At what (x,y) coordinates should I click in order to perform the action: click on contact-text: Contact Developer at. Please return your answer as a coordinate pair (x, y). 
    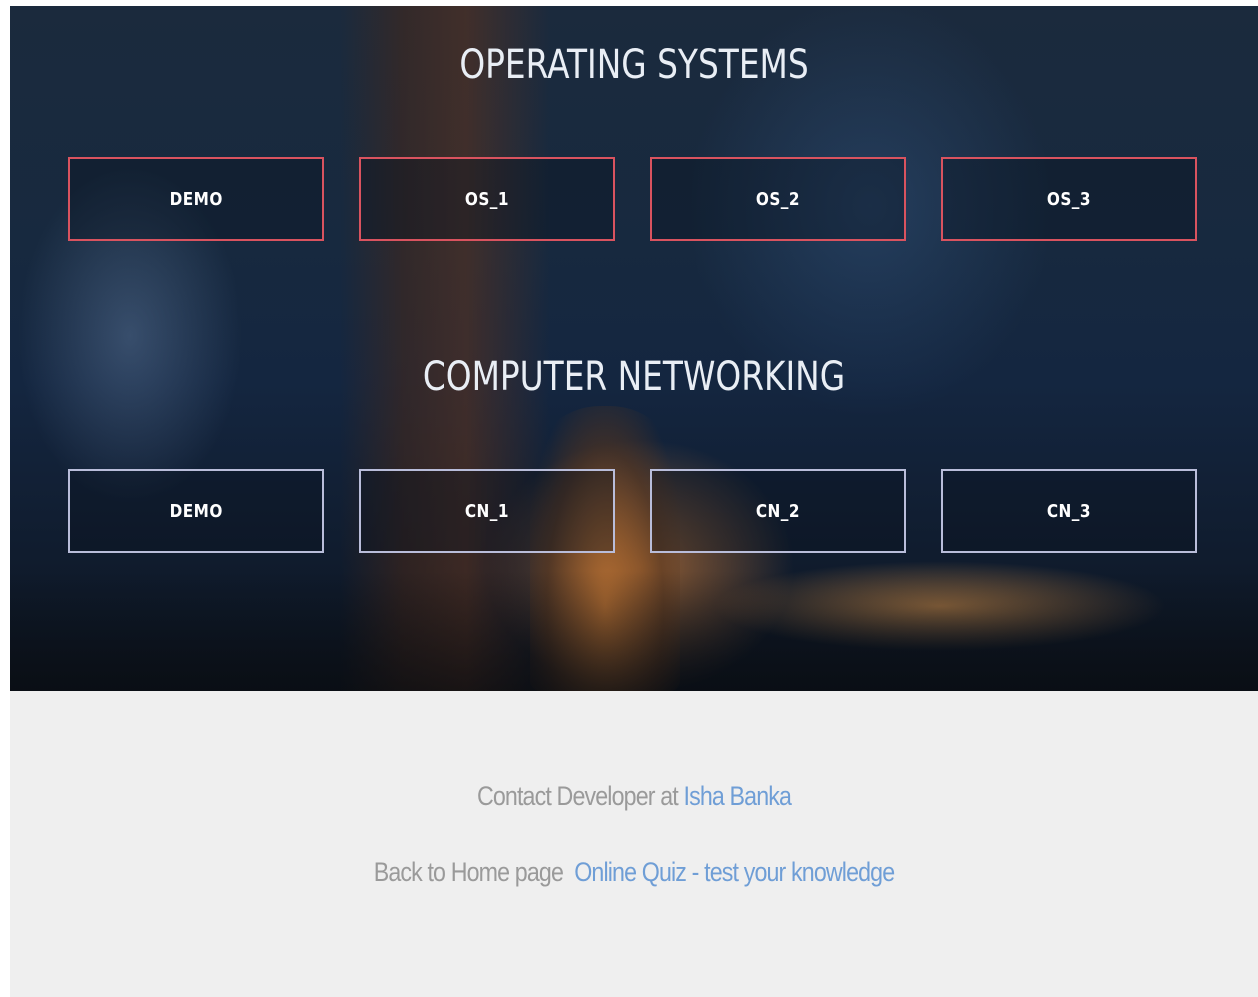
    Looking at the image, I should click on (577, 796).